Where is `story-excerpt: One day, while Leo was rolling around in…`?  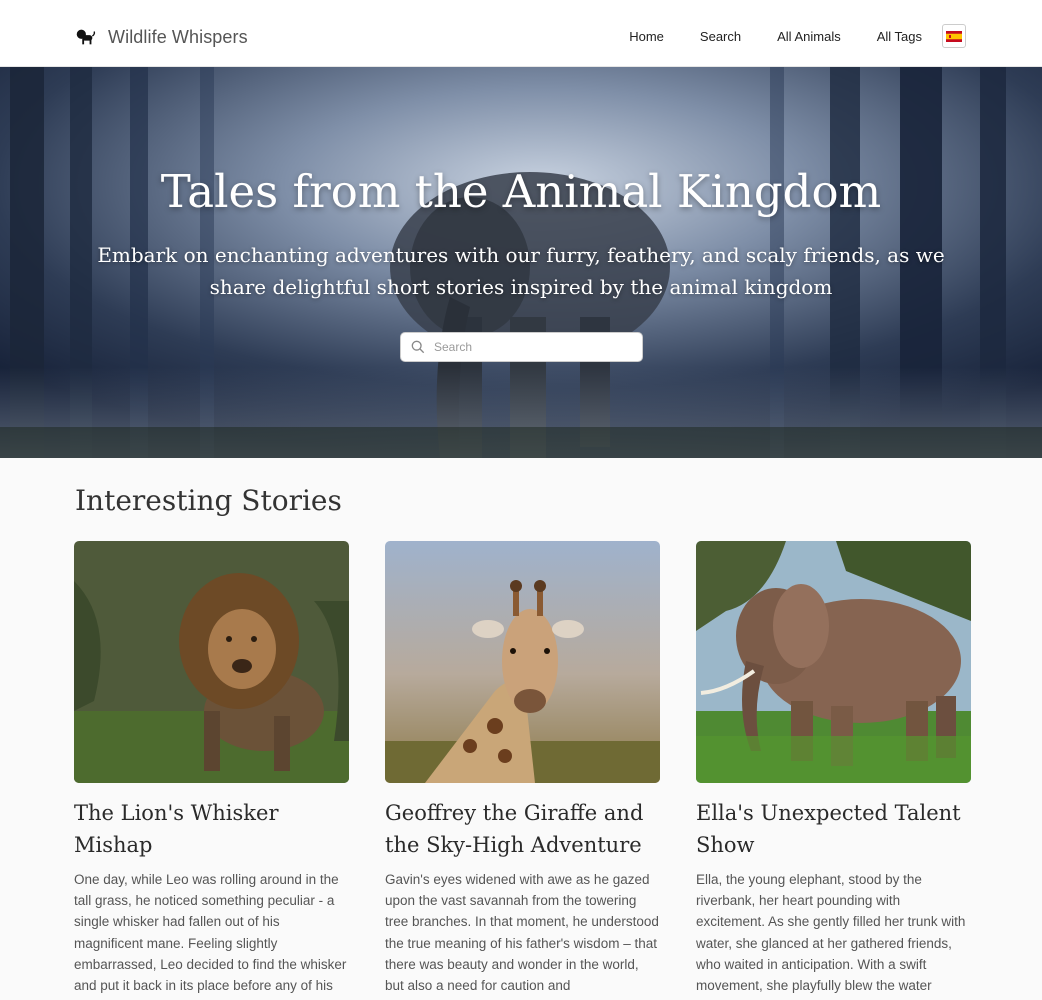
story-excerpt: One day, while Leo was rolling around in… is located at coordinates (210, 936).